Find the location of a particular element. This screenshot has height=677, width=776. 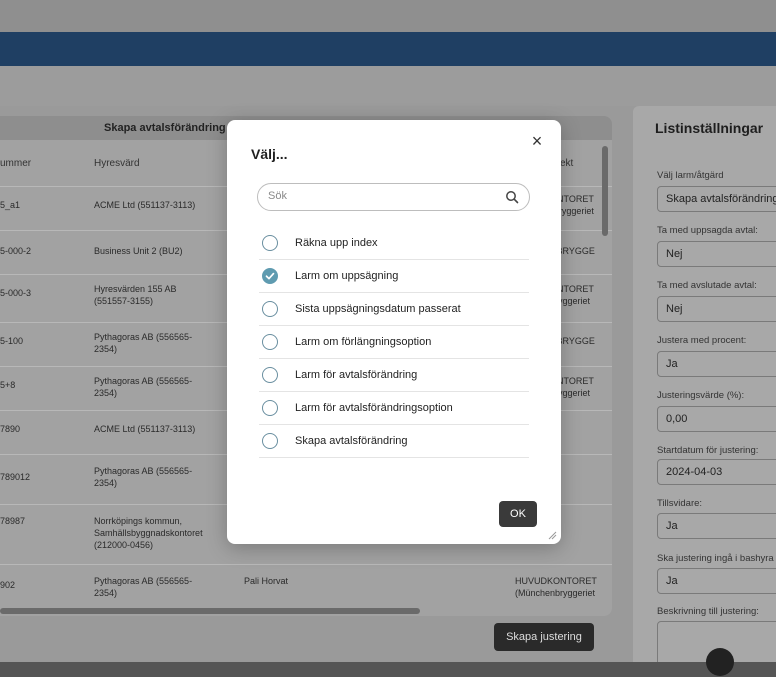

option-termination-alarm: Larm om uppsägning is located at coordinates (394, 276).